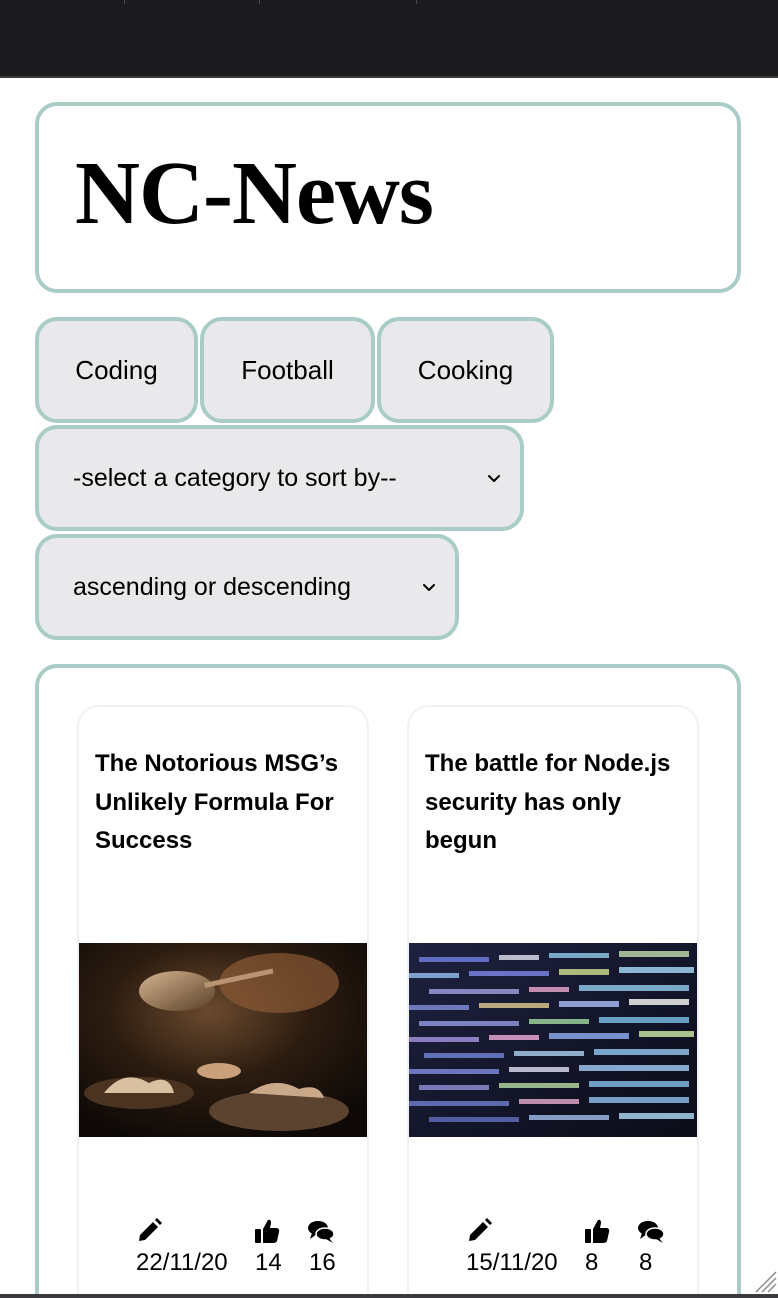 This screenshot has height=1298, width=778. Describe the element at coordinates (646, 1262) in the screenshot. I see `article-comments: 8` at that location.